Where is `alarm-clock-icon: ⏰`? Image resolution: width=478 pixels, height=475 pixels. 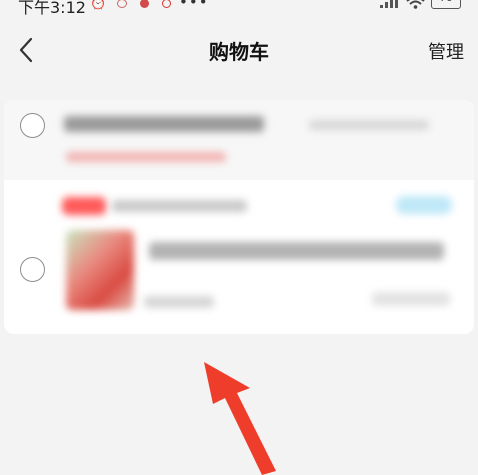
alarm-clock-icon: ⏰ is located at coordinates (98, 5).